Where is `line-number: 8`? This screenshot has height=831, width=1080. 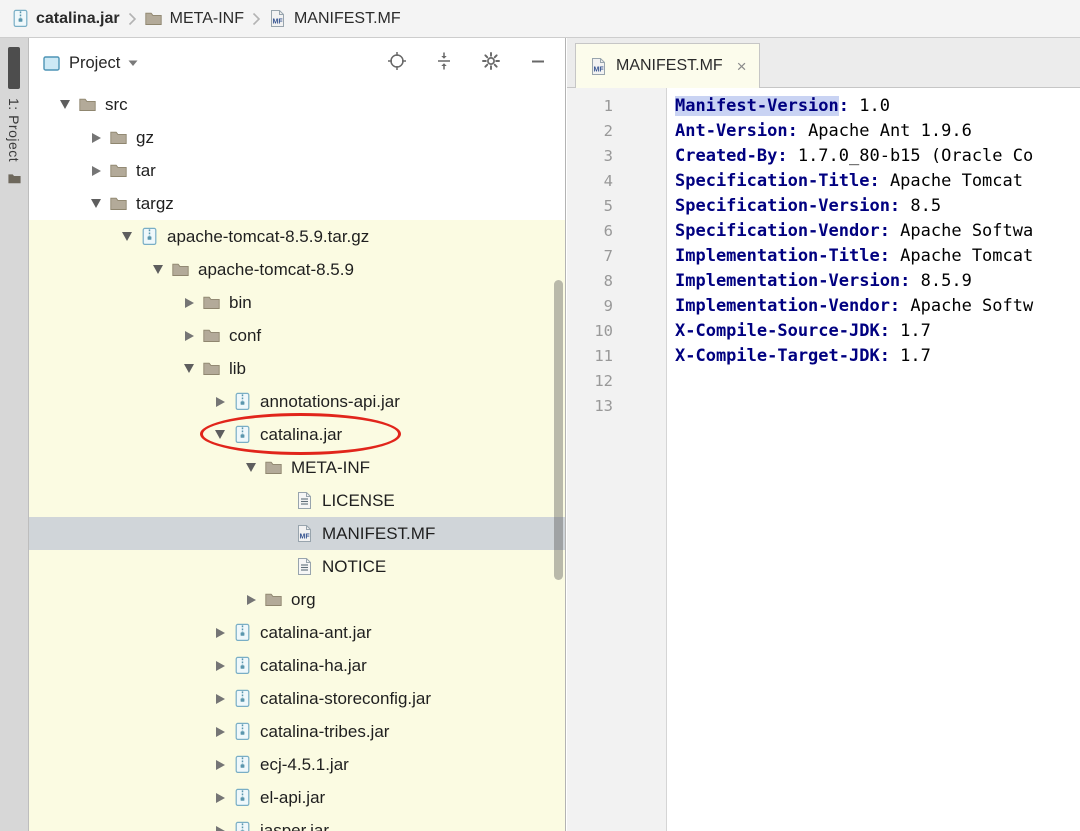
line-number: 8 is located at coordinates (608, 281).